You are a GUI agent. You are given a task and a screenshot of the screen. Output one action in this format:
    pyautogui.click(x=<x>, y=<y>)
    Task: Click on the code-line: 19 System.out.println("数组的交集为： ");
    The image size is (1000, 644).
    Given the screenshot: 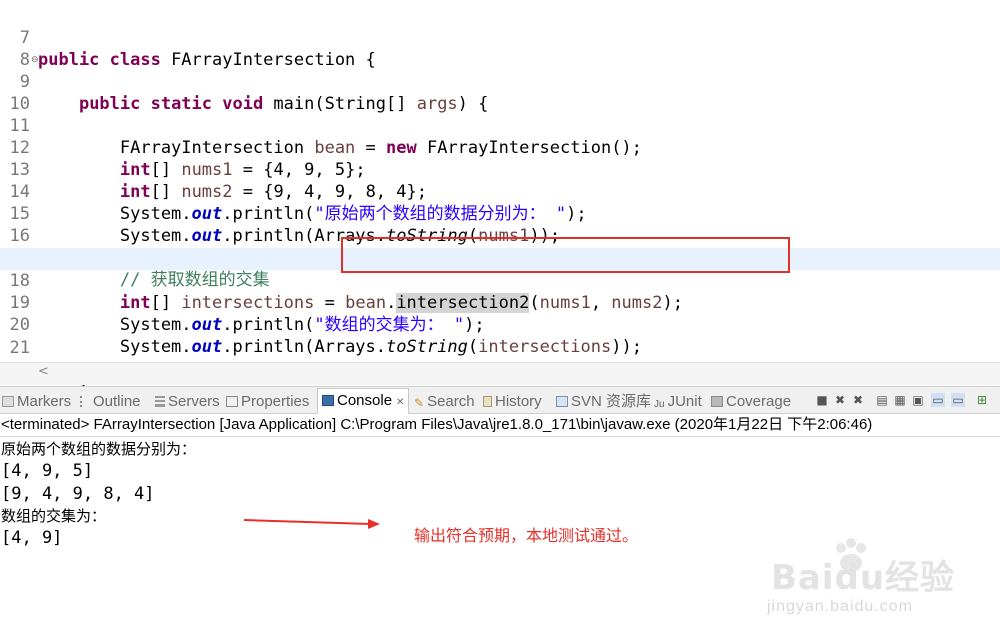 What is the action you would take?
    pyautogui.click(x=500, y=302)
    